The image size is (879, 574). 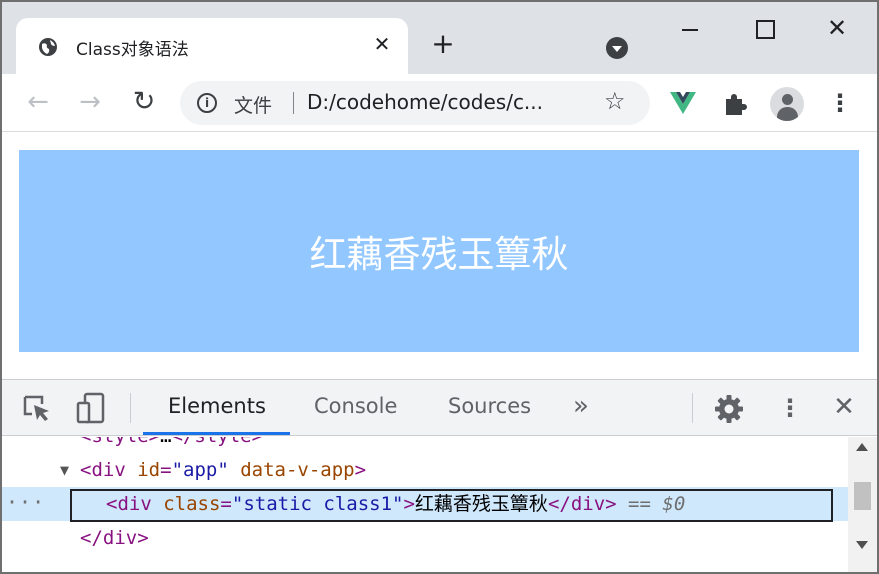 What do you see at coordinates (200, 470) in the screenshot?
I see `attr-value: "app"` at bounding box center [200, 470].